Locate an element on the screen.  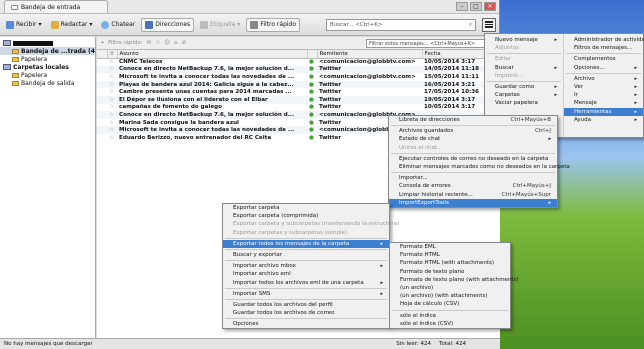
folder-item-bandeja-de-trada-424: Bandeja de ...trada (424) is located at coordinates (47, 51).